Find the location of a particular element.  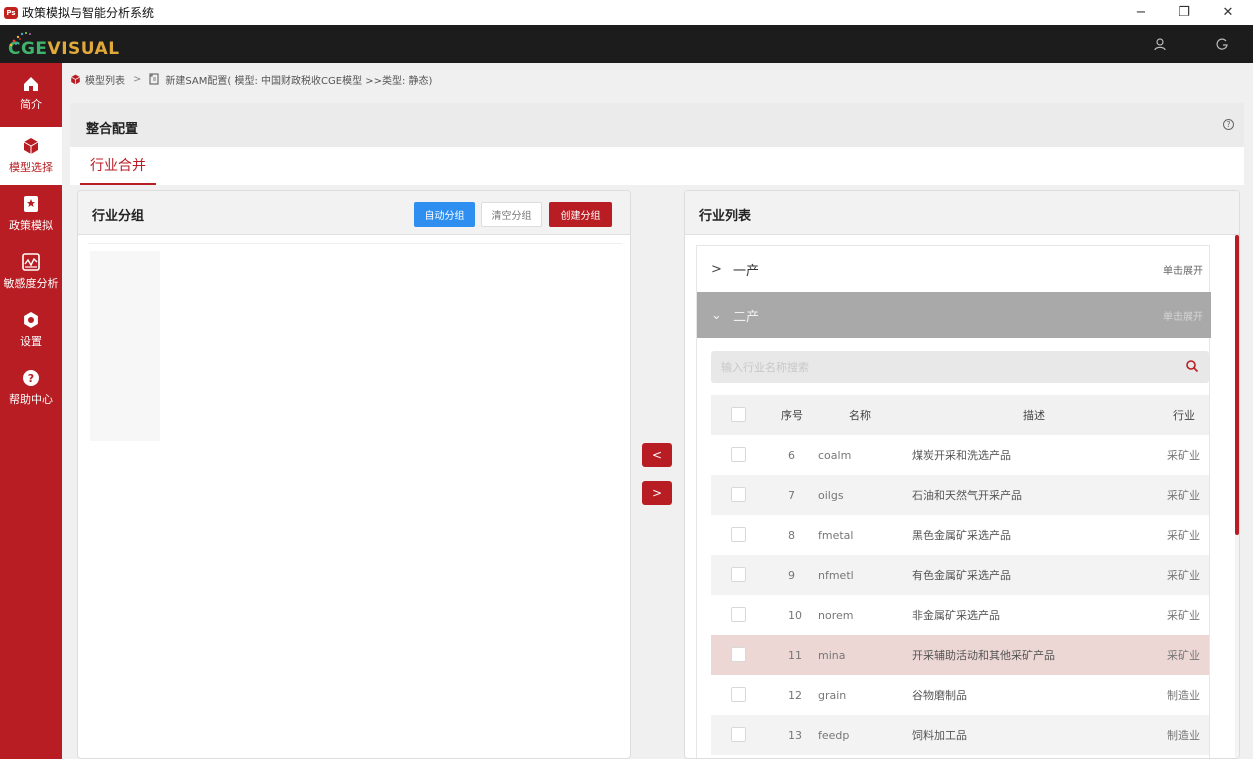

search-icon is located at coordinates (1192, 366).